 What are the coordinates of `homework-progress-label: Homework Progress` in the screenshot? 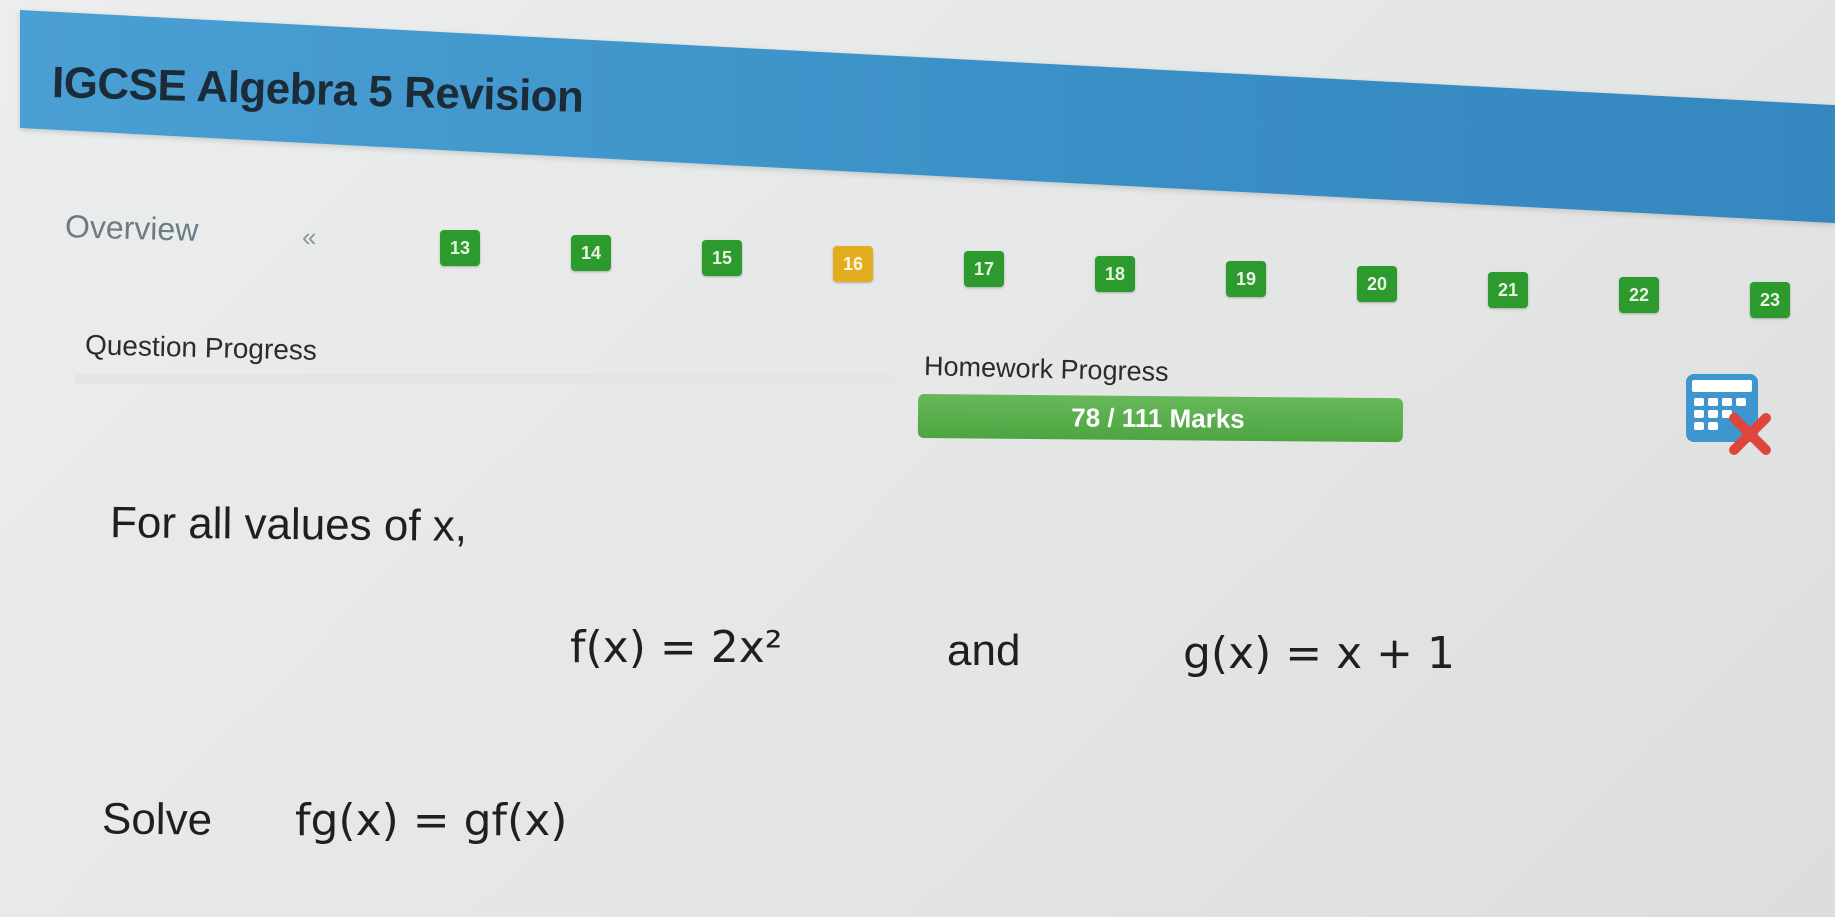 It's located at (1046, 369).